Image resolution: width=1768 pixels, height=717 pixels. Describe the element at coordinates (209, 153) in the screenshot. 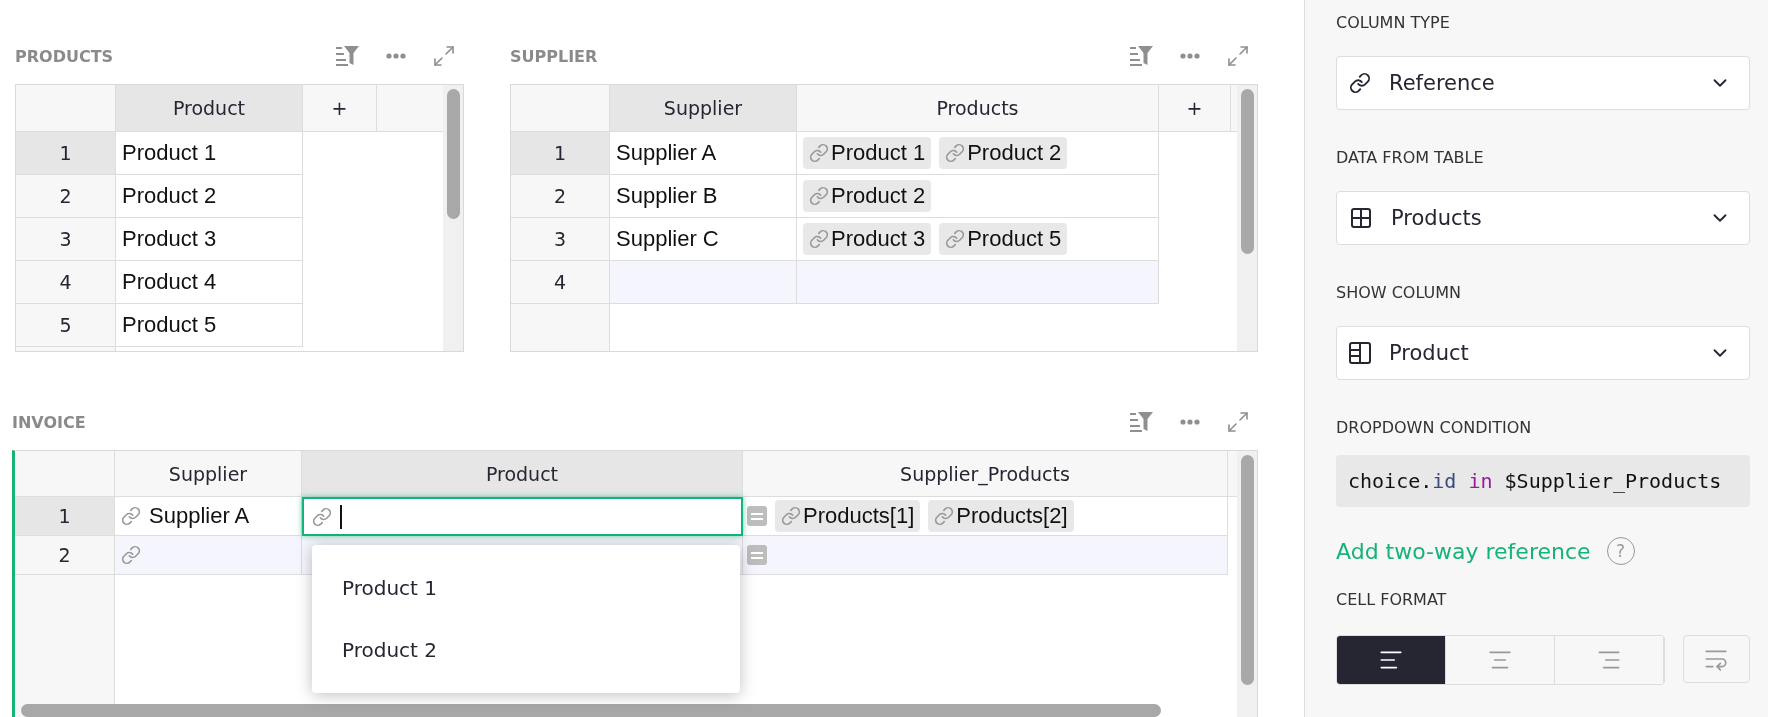

I see `table-cell: Product 1` at that location.